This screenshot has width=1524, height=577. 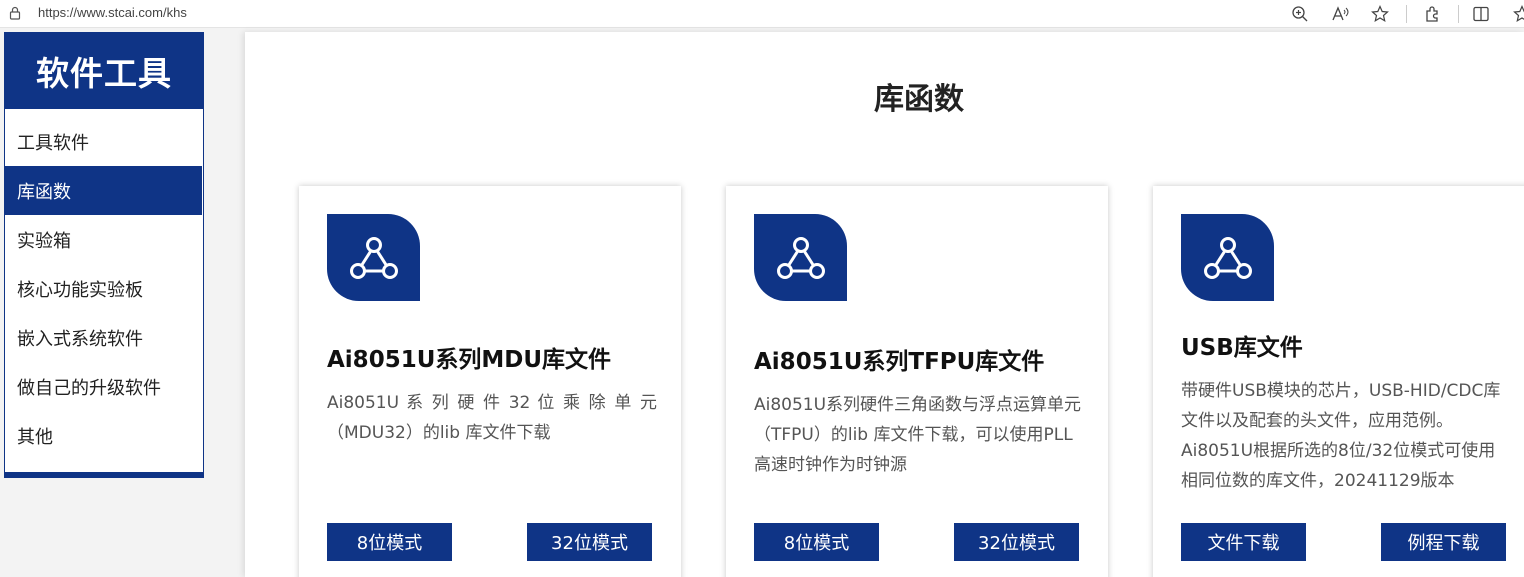 I want to click on card-title: USB库文件, so click(x=1242, y=348).